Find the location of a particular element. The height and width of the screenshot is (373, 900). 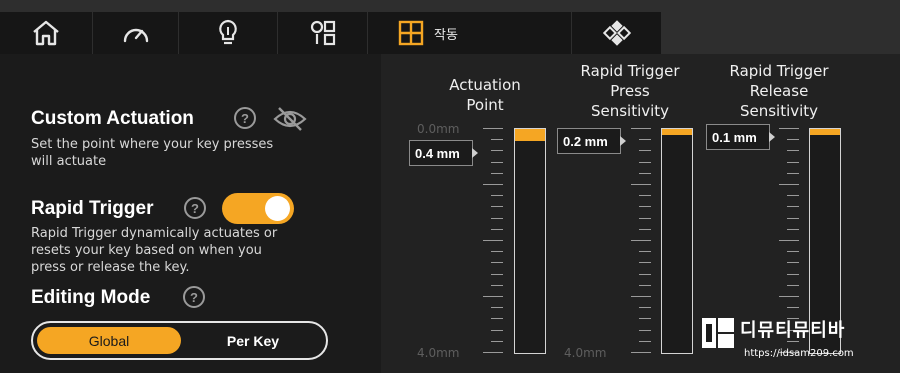

tab-bar: 작동 is located at coordinates (450, 27).